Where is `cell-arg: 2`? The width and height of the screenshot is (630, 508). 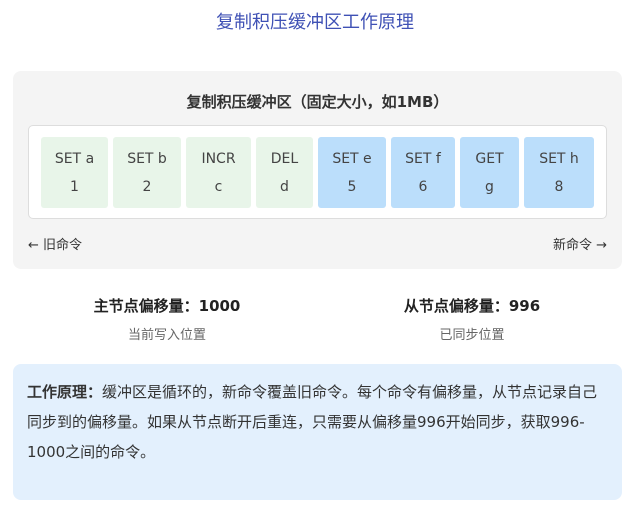 cell-arg: 2 is located at coordinates (147, 187).